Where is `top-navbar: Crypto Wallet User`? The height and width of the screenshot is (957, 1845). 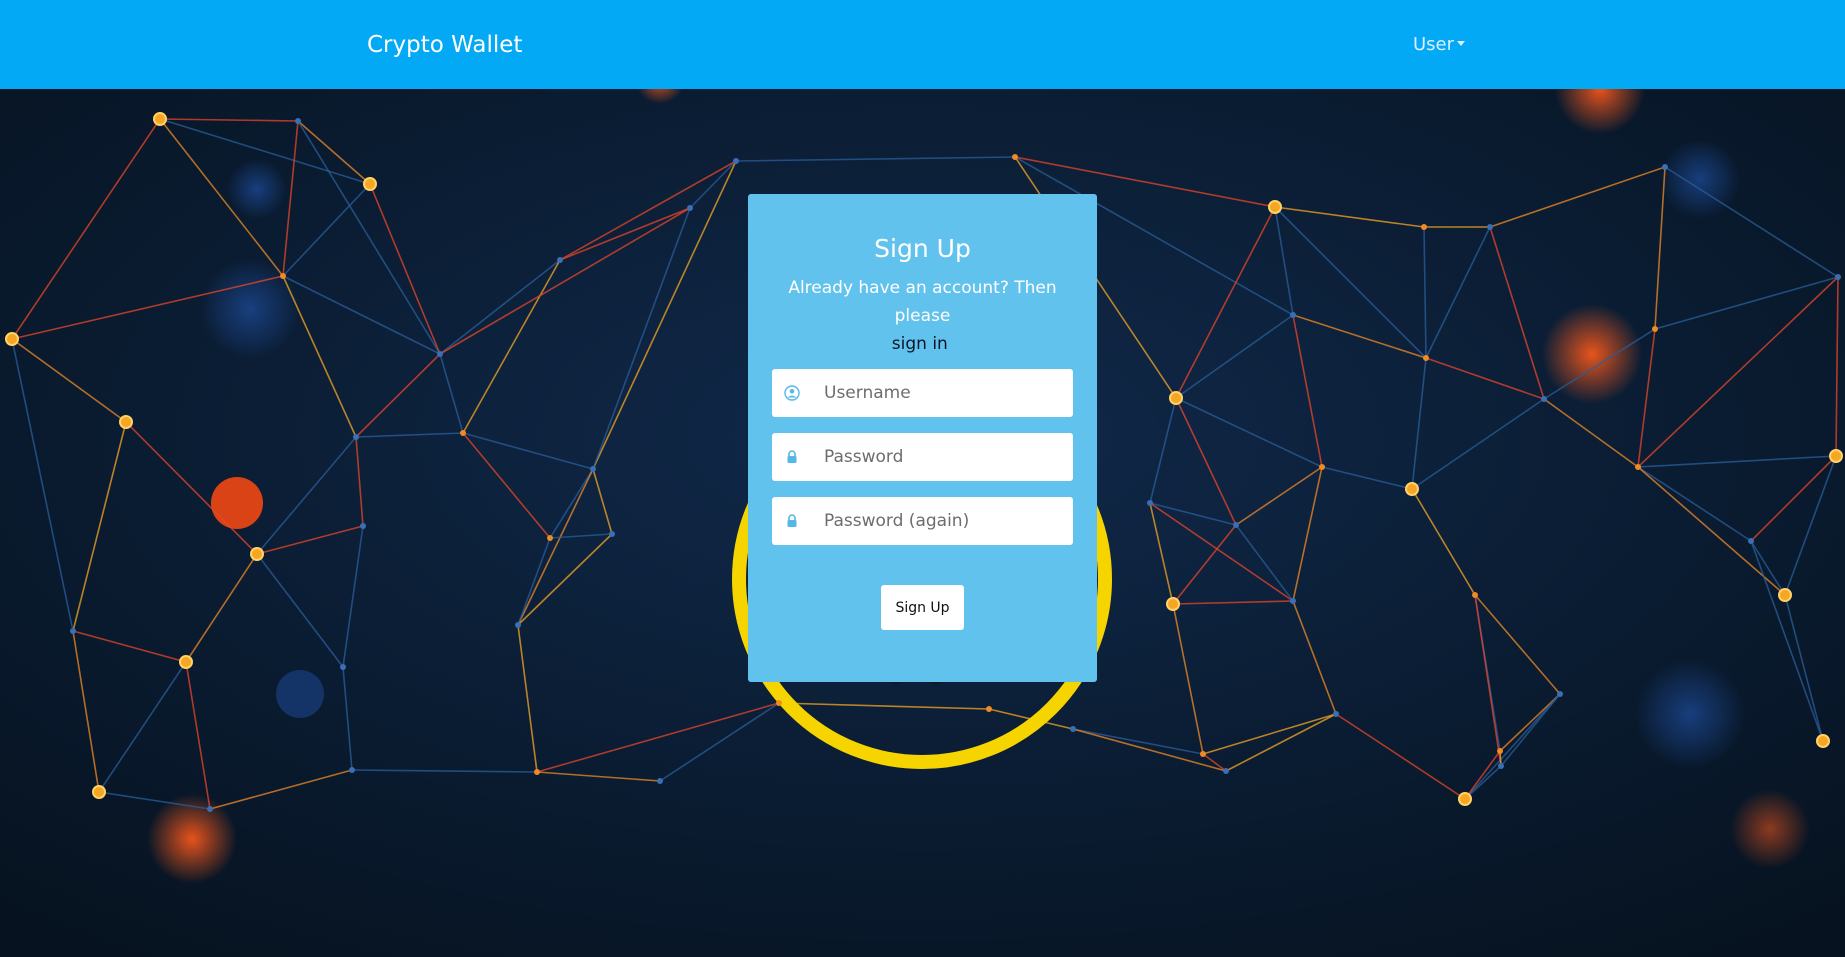
top-navbar: Crypto Wallet User is located at coordinates (922, 44).